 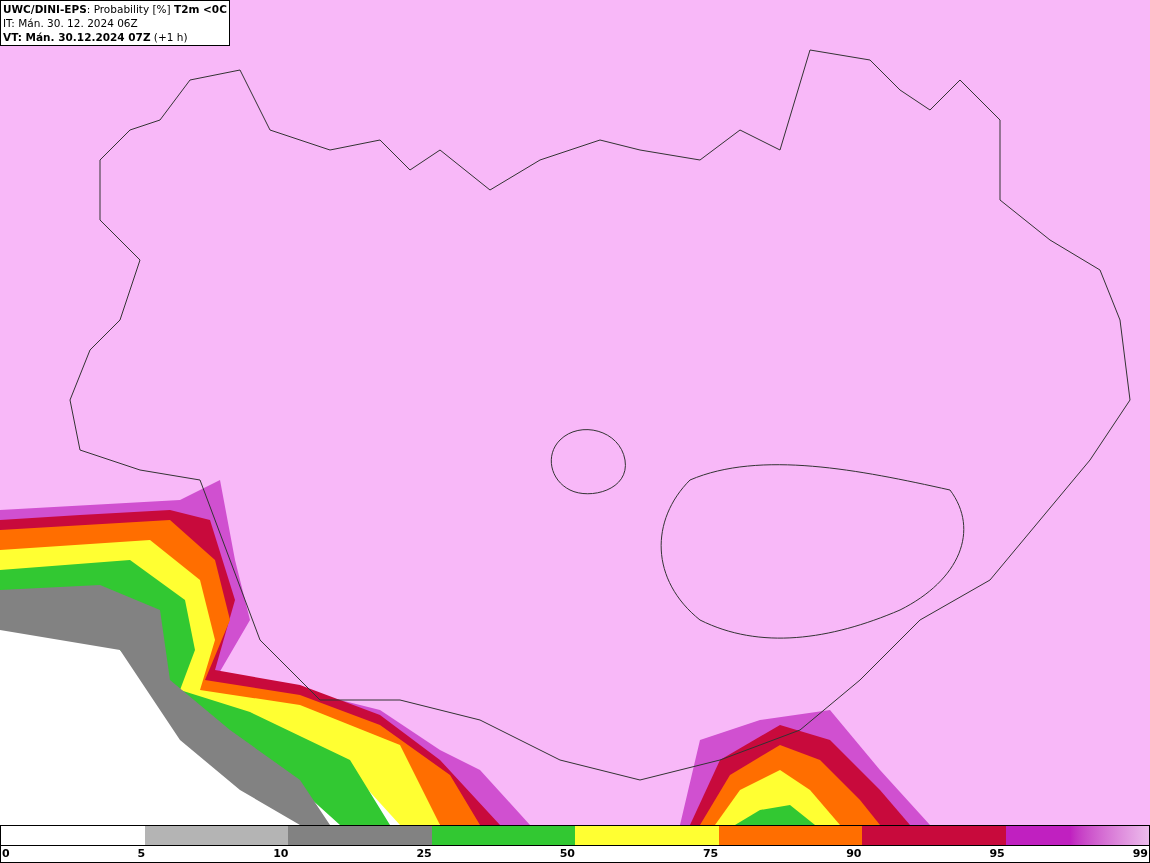 I want to click on legend-label: 99, so click(x=1140, y=854).